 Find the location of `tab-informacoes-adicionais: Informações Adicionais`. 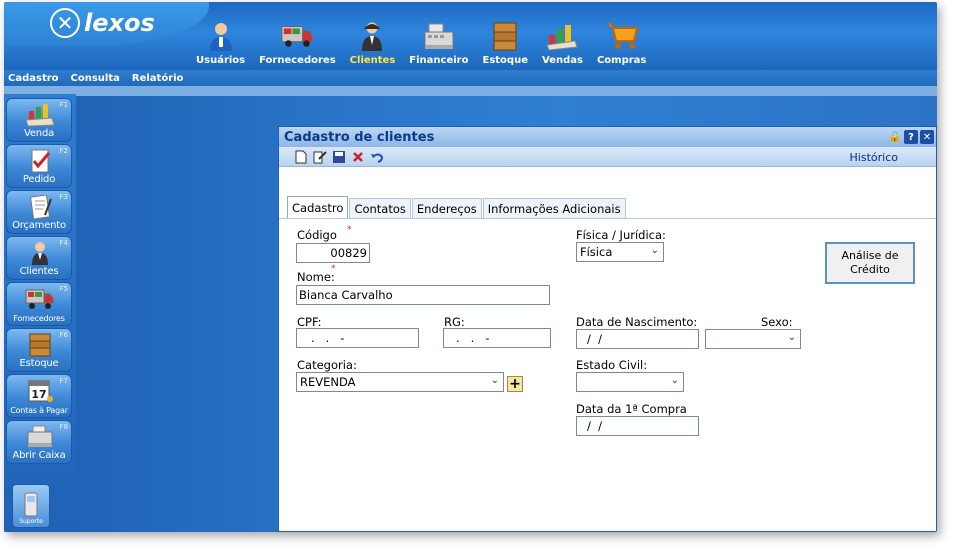

tab-informacoes-adicionais: Informações Adicionais is located at coordinates (554, 208).